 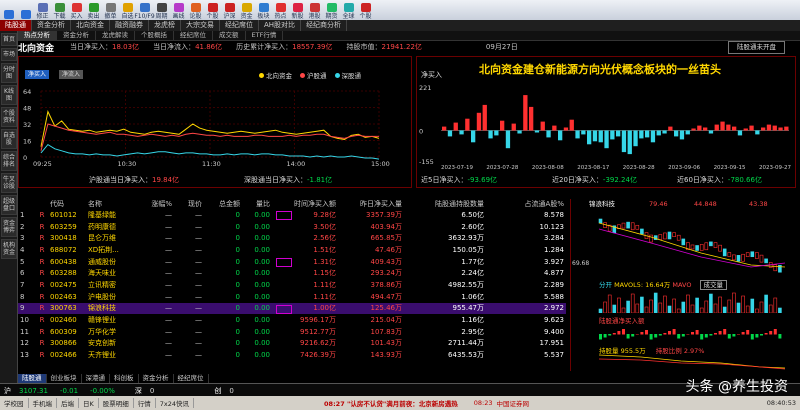 I want to click on sidebar-item-8: 超级盘口, so click(x=9, y=205).